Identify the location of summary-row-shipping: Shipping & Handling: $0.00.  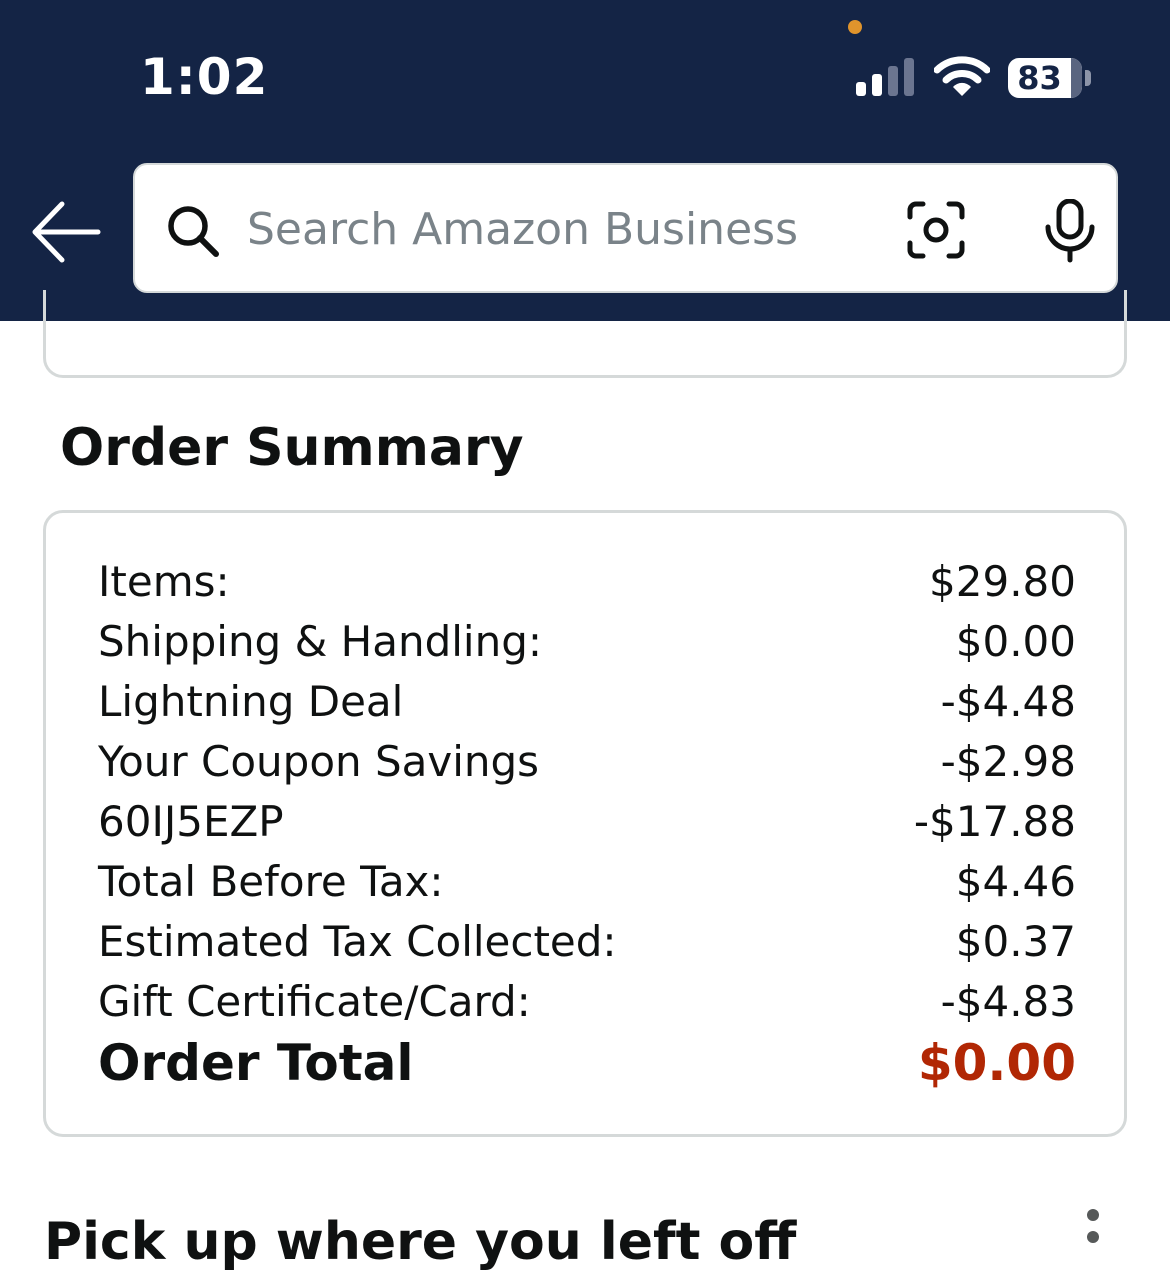
(587, 641).